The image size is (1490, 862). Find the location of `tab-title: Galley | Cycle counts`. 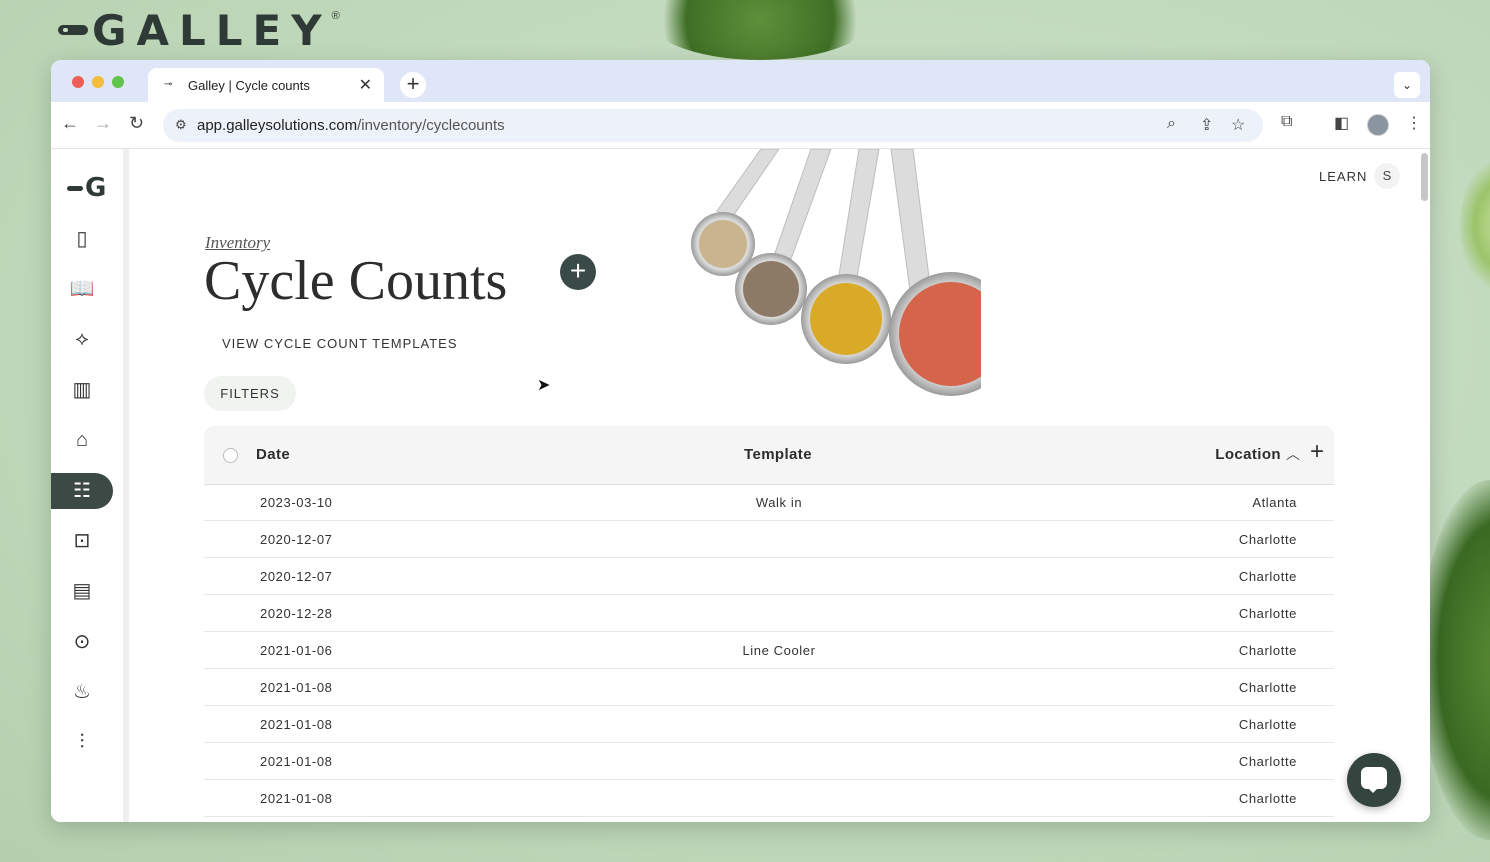

tab-title: Galley | Cycle counts is located at coordinates (249, 85).